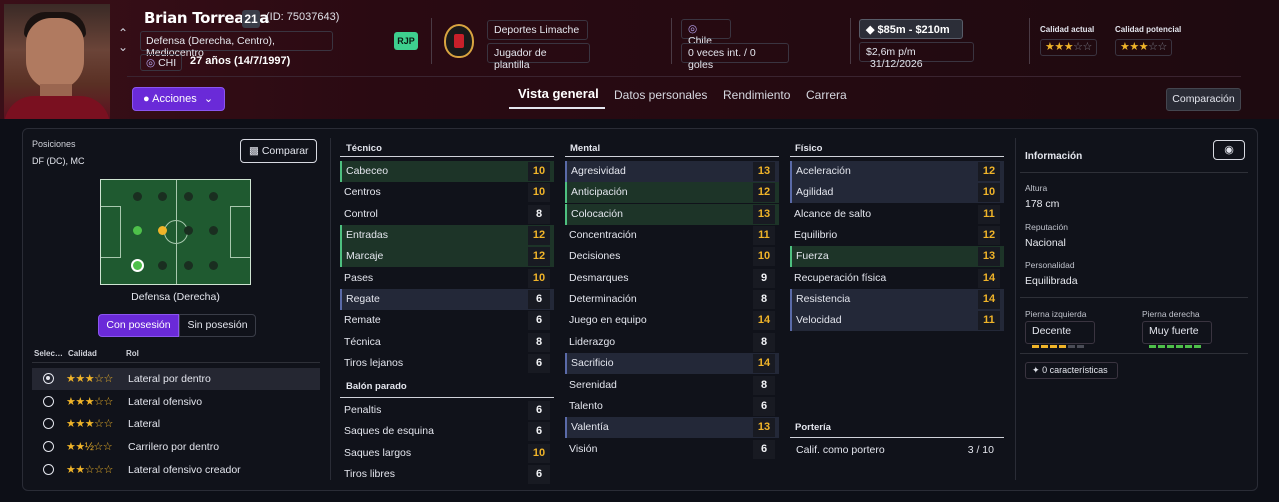  I want to click on attribute-row: Desmarques 9, so click(672, 278).